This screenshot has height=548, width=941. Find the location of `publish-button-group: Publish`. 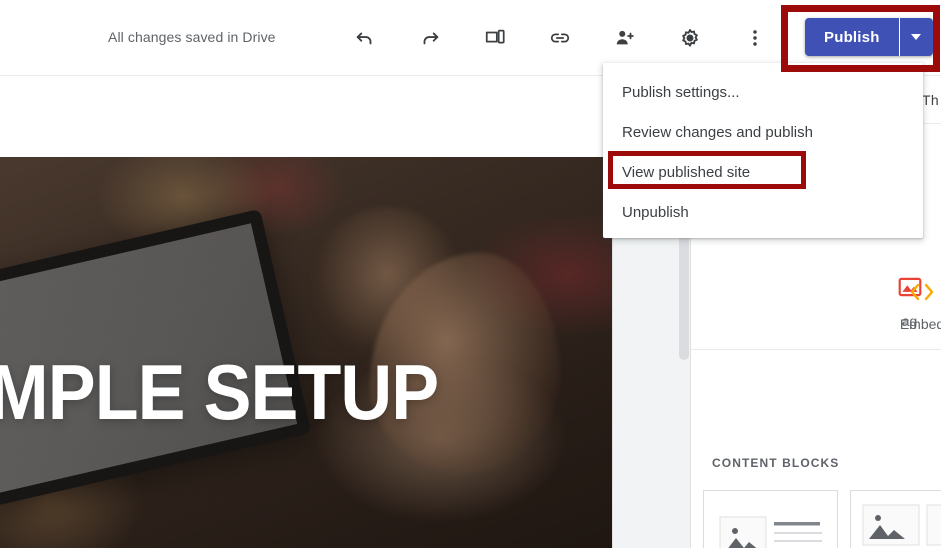

publish-button-group: Publish is located at coordinates (869, 37).